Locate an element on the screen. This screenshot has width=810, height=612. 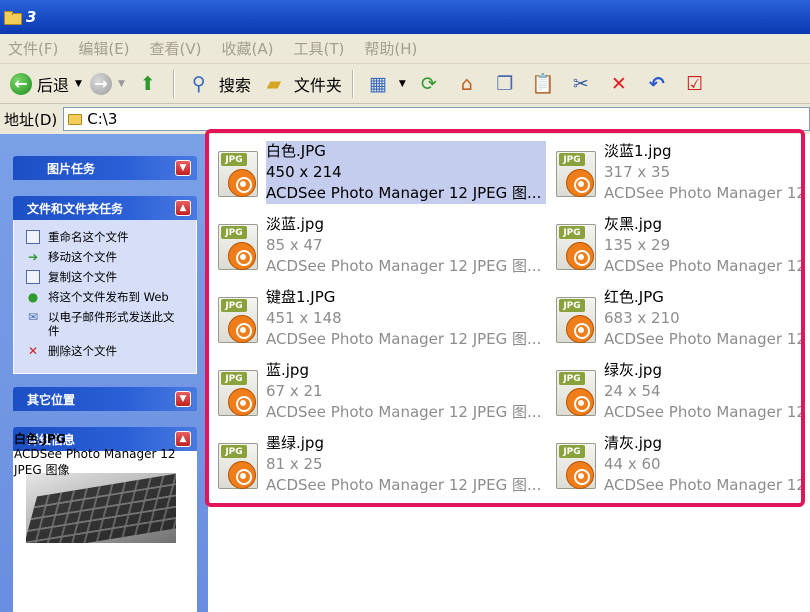
file-name: 绿灰.jpg is located at coordinates (633, 370).